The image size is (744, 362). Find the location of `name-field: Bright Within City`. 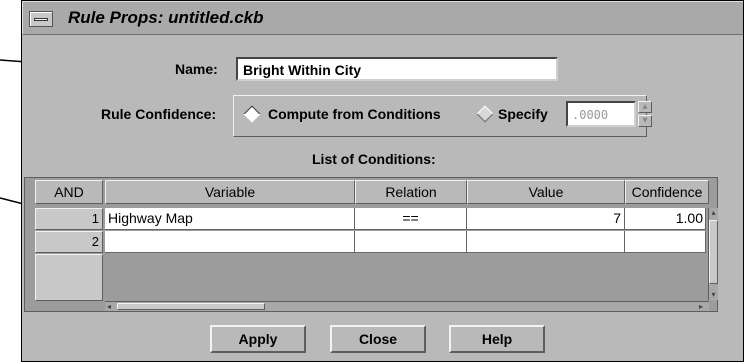

name-field: Bright Within City is located at coordinates (397, 69).